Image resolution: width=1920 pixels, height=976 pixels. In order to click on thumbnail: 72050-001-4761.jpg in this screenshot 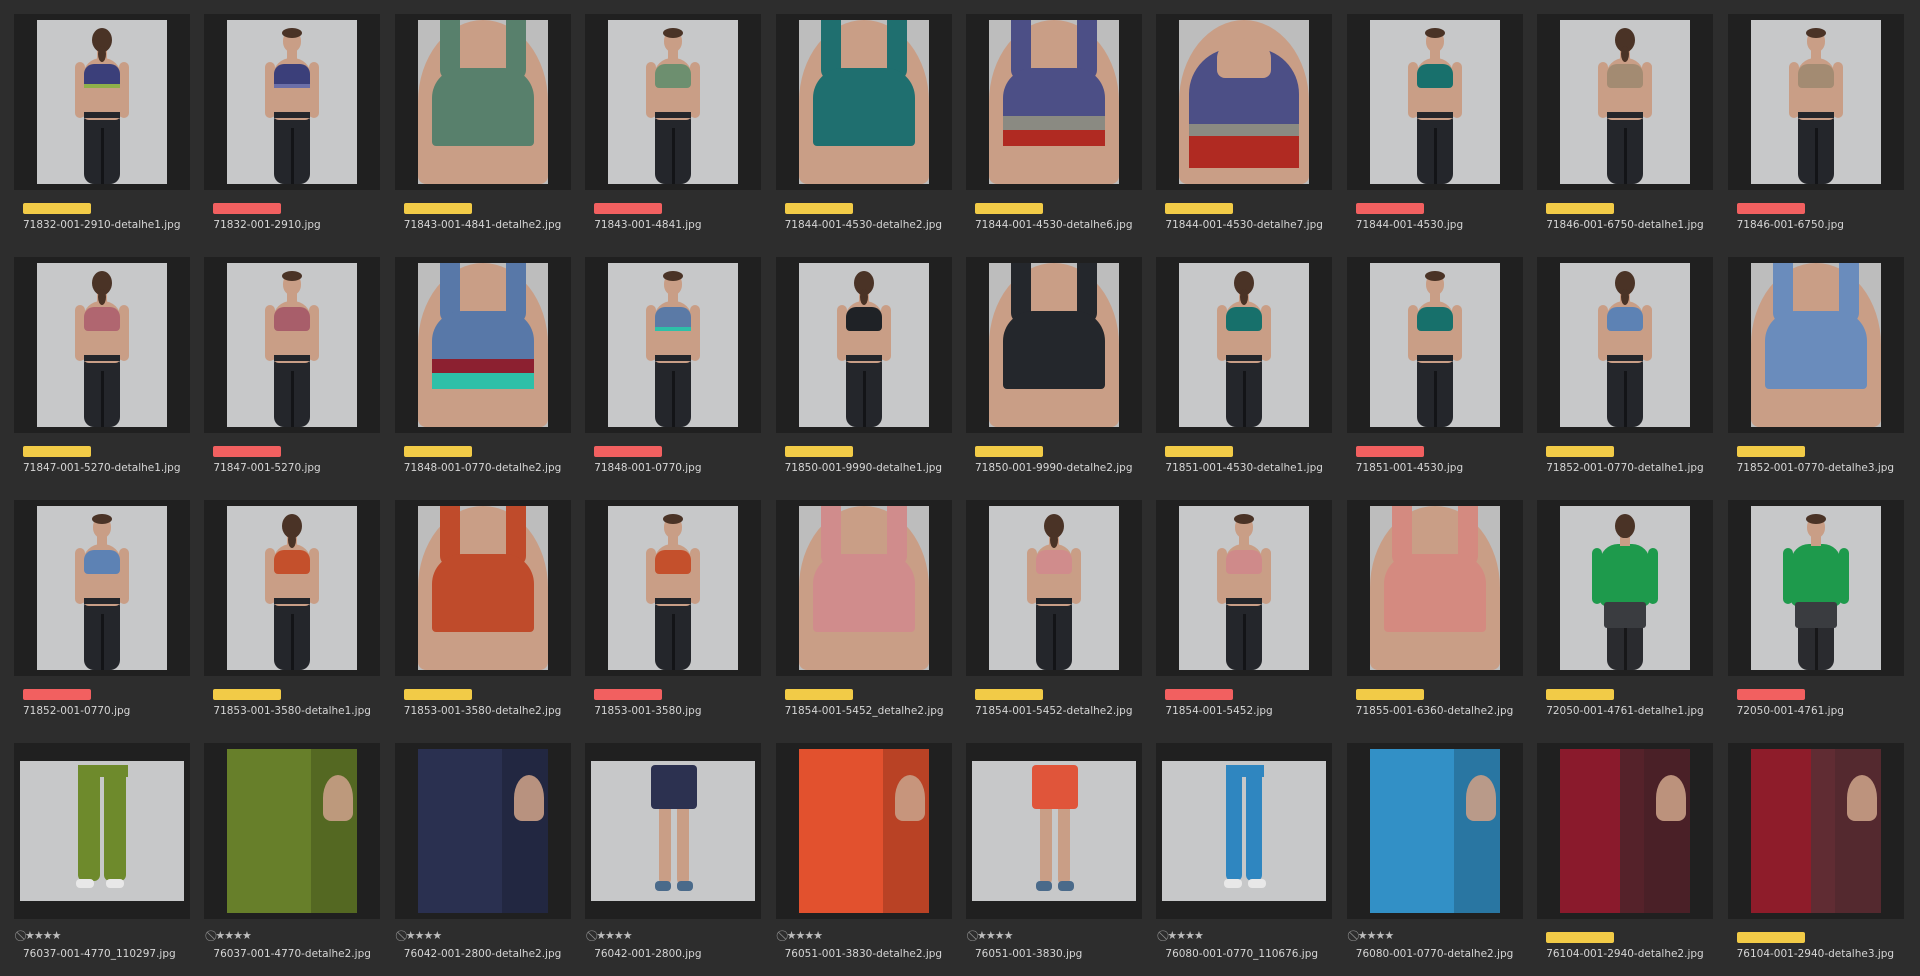, I will do `click(1819, 615)`.